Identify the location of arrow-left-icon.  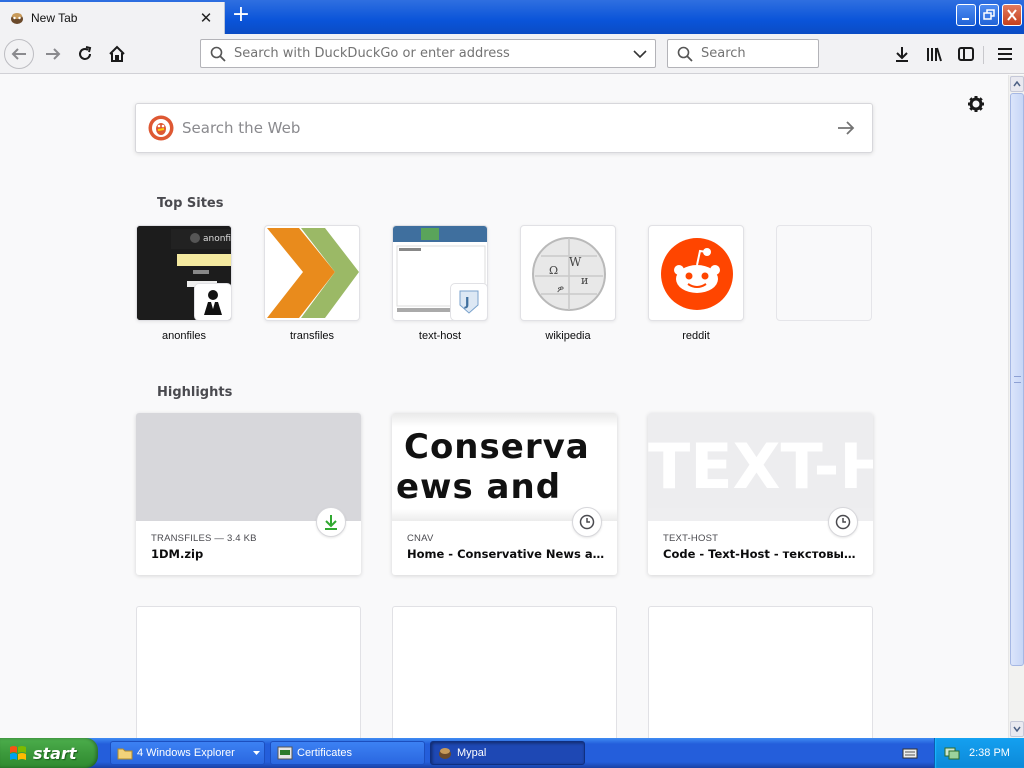
(18, 54).